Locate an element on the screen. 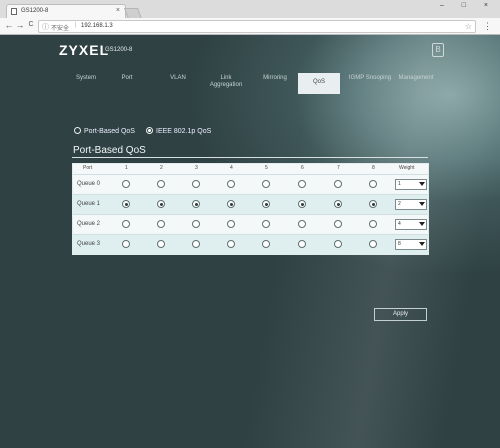 The height and width of the screenshot is (448, 500). table-row: Queue 3 8 is located at coordinates (250, 244).